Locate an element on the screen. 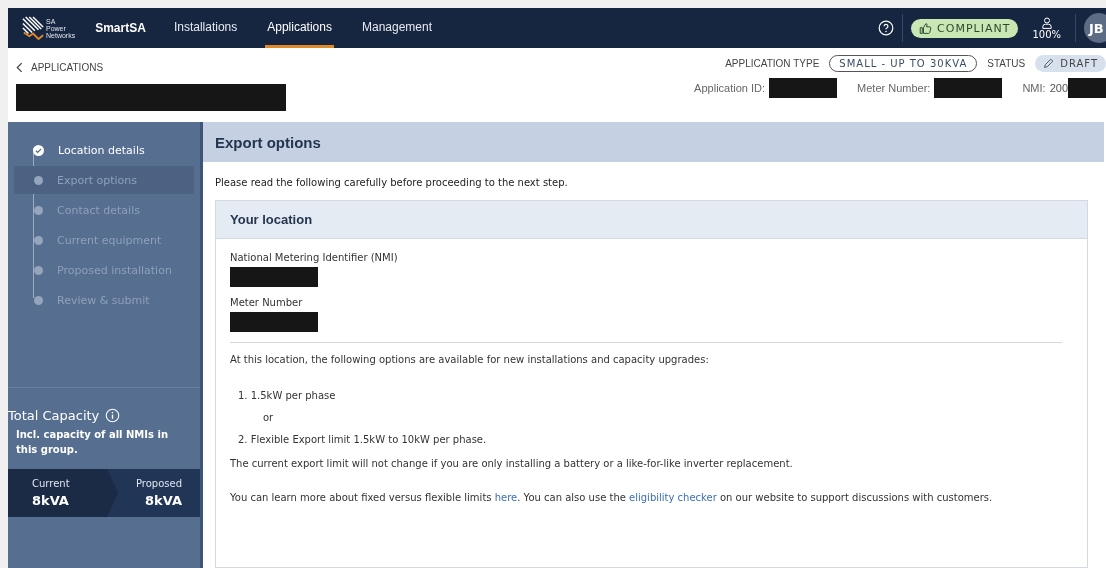 The height and width of the screenshot is (568, 1106). field-label: Meter Number: is located at coordinates (894, 88).